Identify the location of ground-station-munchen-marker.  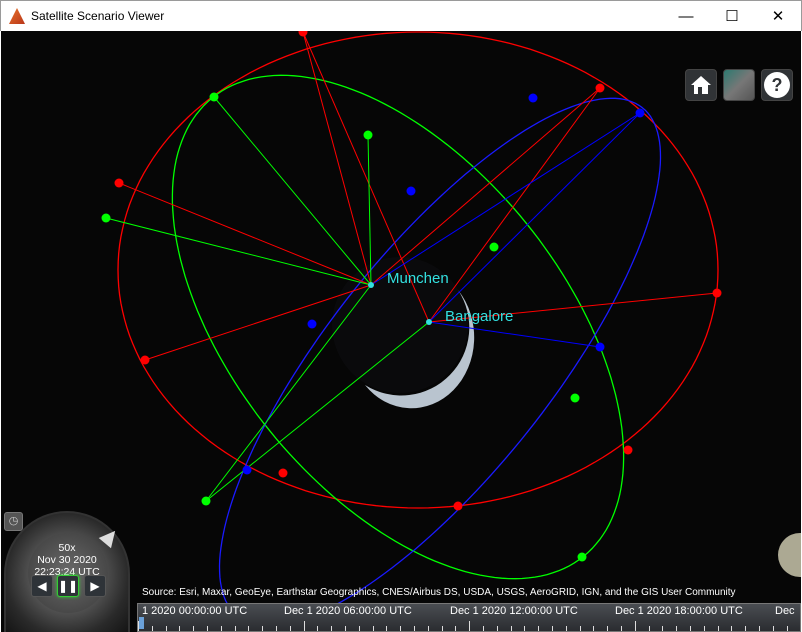
(371, 285).